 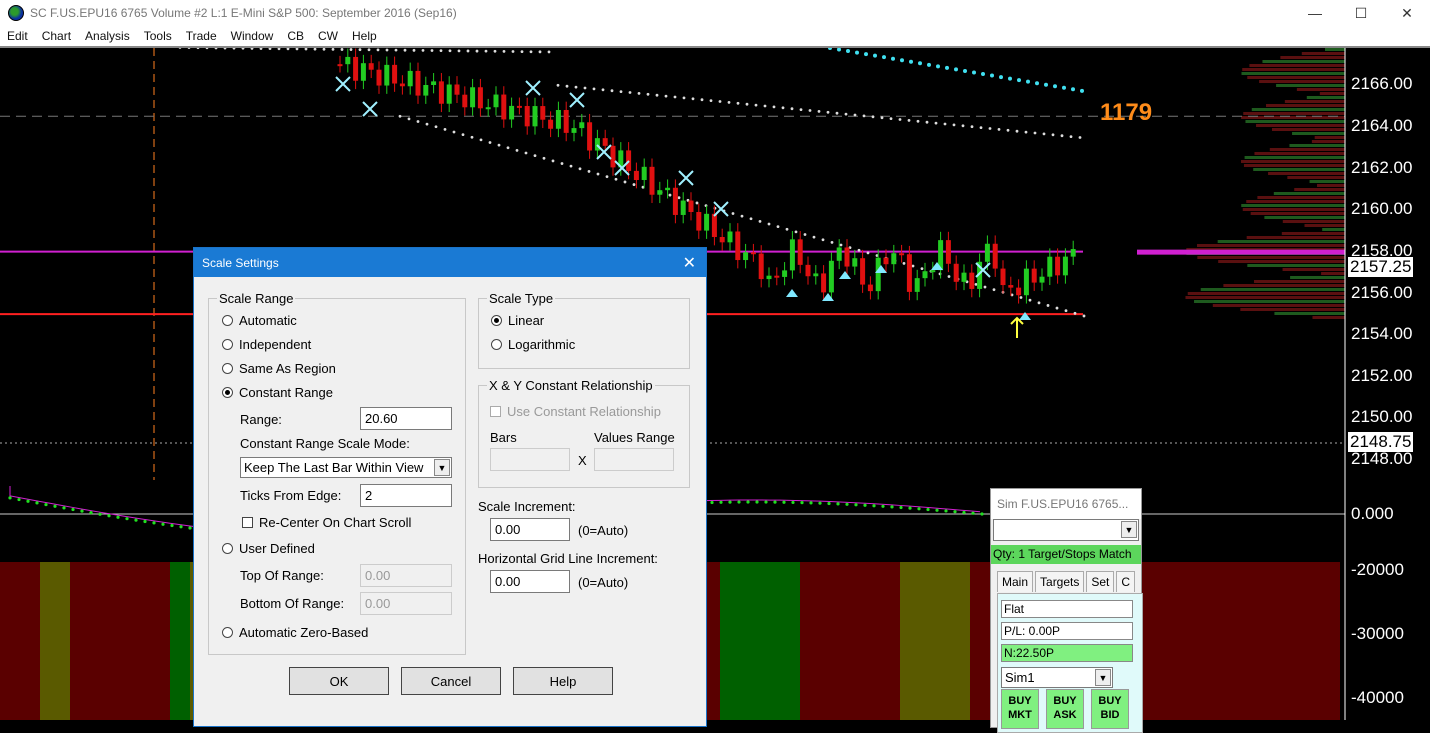 What do you see at coordinates (1126, 581) in the screenshot?
I see `tab-c: C` at bounding box center [1126, 581].